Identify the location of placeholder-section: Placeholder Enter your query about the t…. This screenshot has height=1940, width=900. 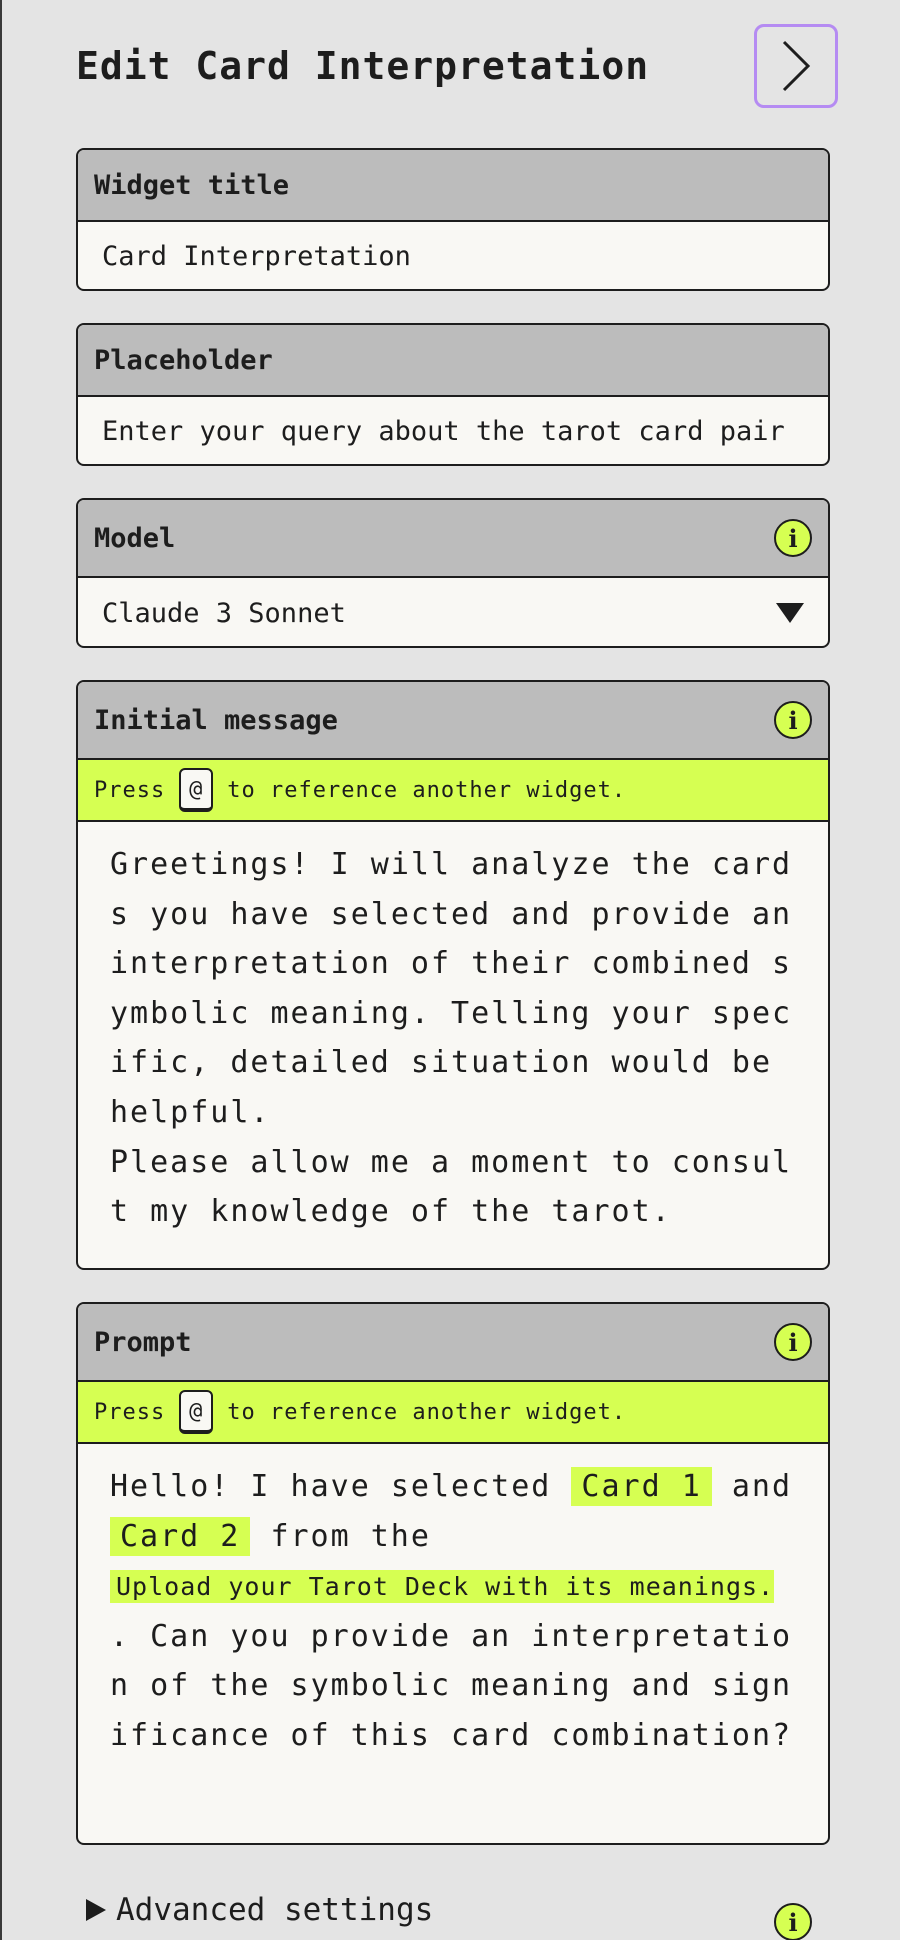
(453, 394).